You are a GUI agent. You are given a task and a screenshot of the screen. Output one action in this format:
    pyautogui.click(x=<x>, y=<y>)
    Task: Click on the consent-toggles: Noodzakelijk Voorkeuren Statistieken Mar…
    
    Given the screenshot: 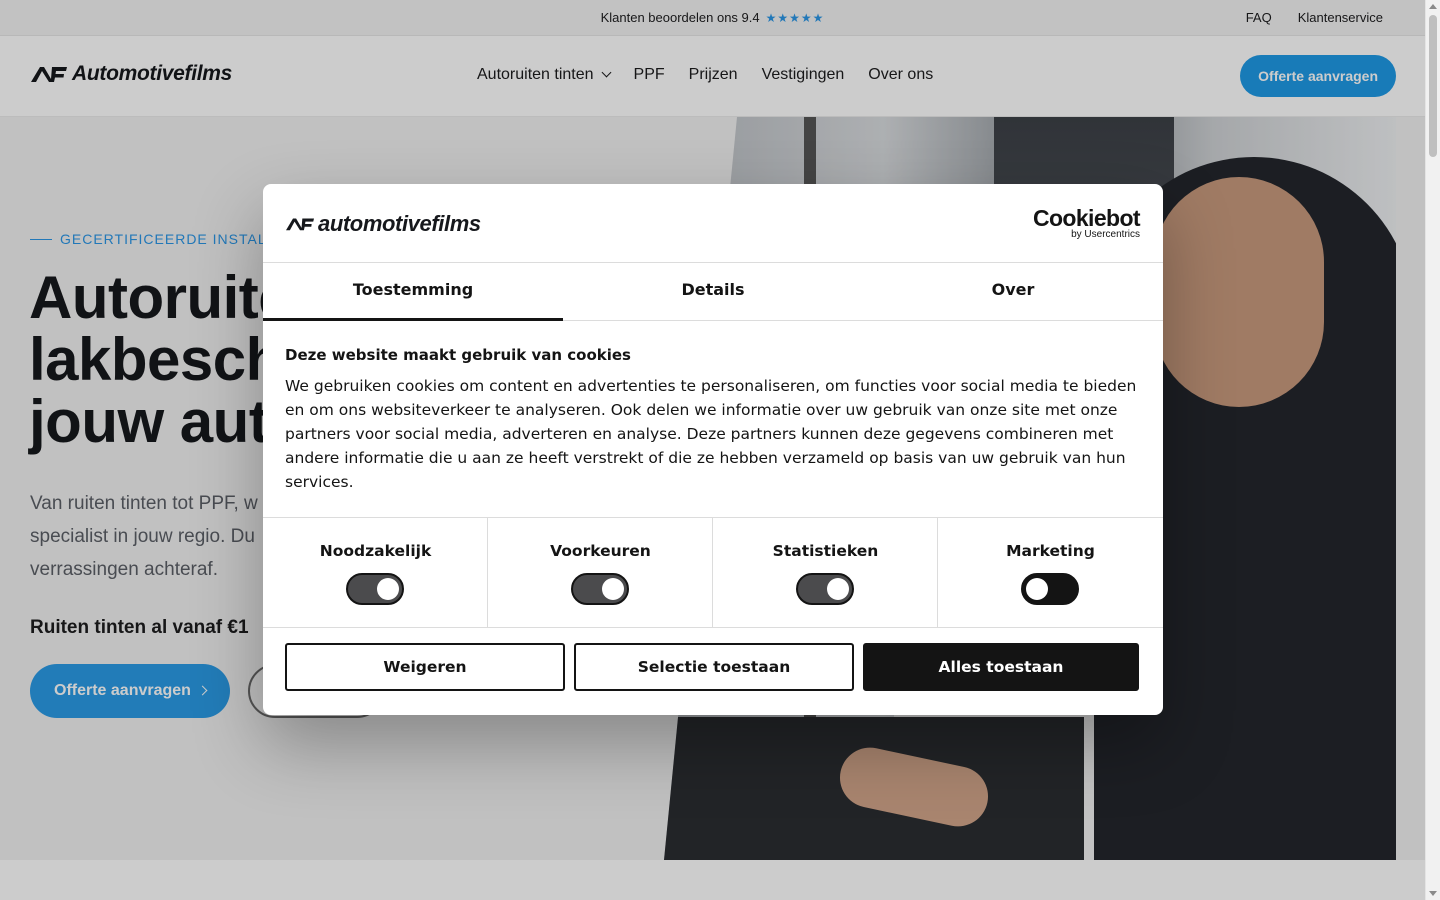 What is the action you would take?
    pyautogui.click(x=713, y=572)
    